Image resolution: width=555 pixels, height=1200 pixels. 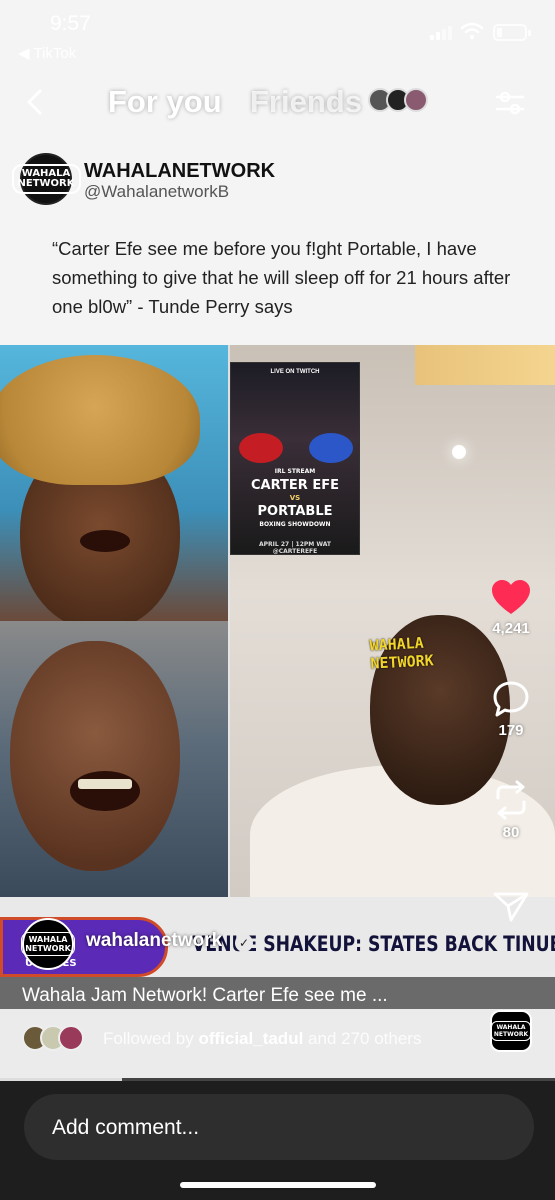 What do you see at coordinates (441, 33) in the screenshot?
I see `signal-icon` at bounding box center [441, 33].